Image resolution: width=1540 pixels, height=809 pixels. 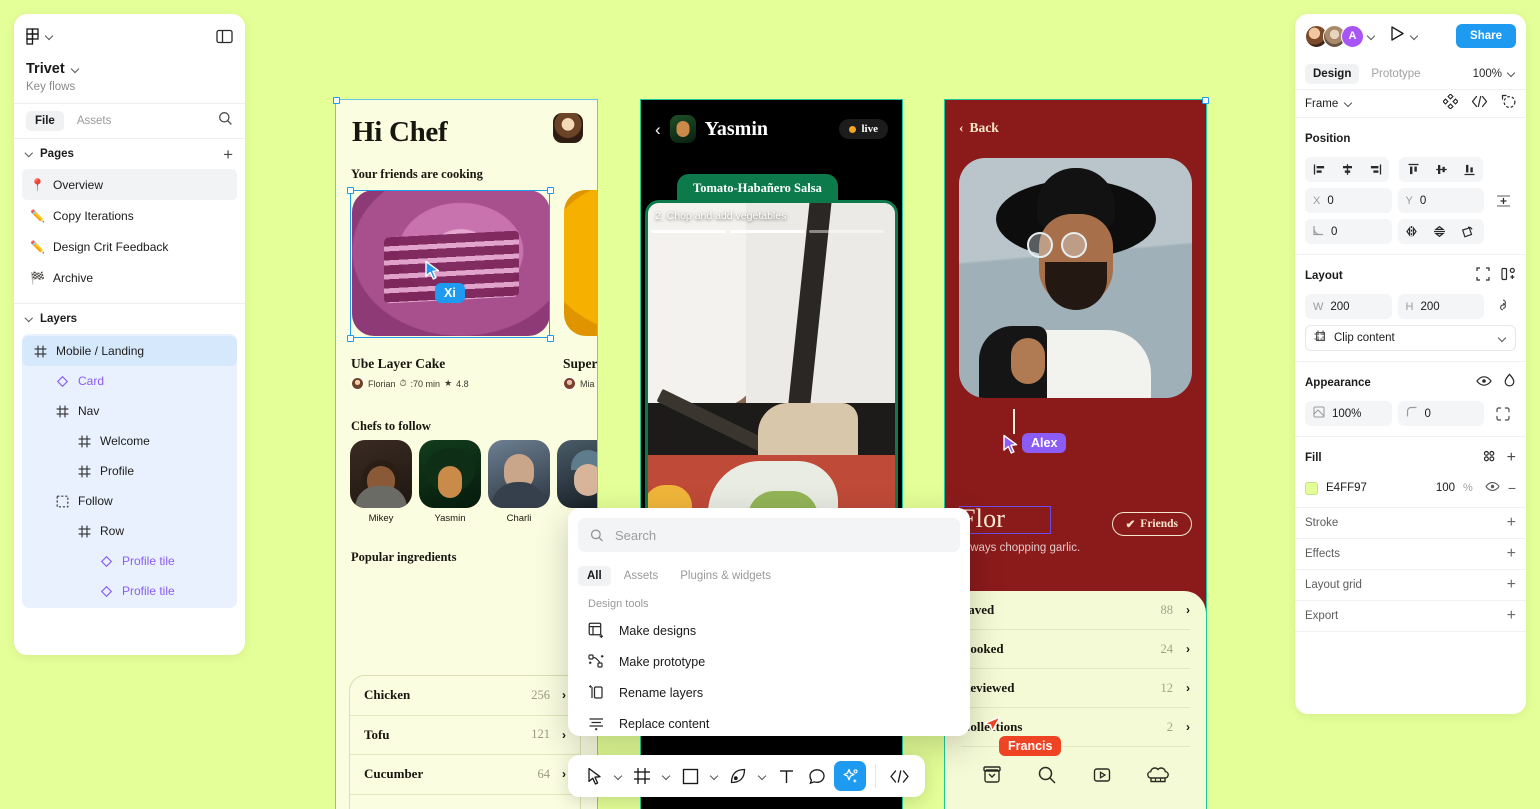 I want to click on x-position-field: X 0, so click(x=1348, y=200).